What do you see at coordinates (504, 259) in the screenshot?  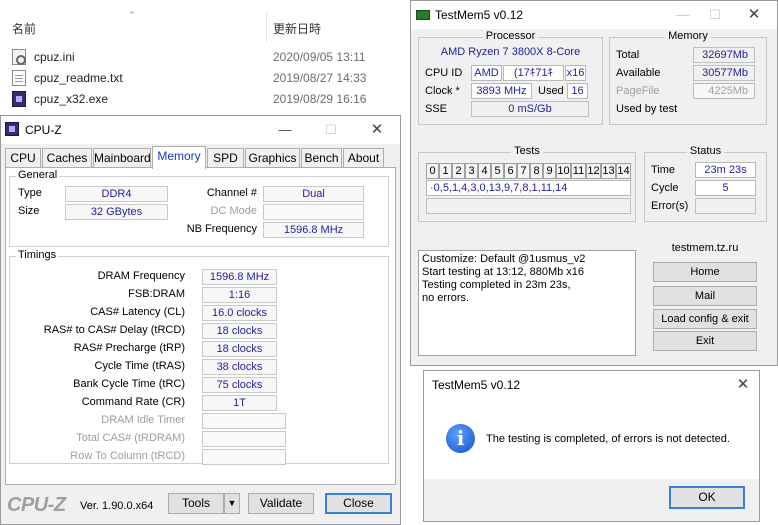 I see `log-line: Customize: Default @1usmus_v2` at bounding box center [504, 259].